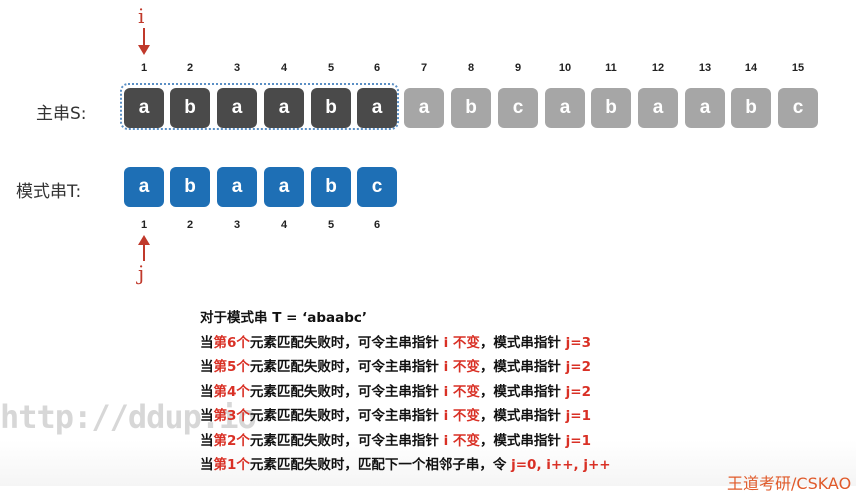 The height and width of the screenshot is (494, 856). I want to click on main-index: 3, so click(237, 68).